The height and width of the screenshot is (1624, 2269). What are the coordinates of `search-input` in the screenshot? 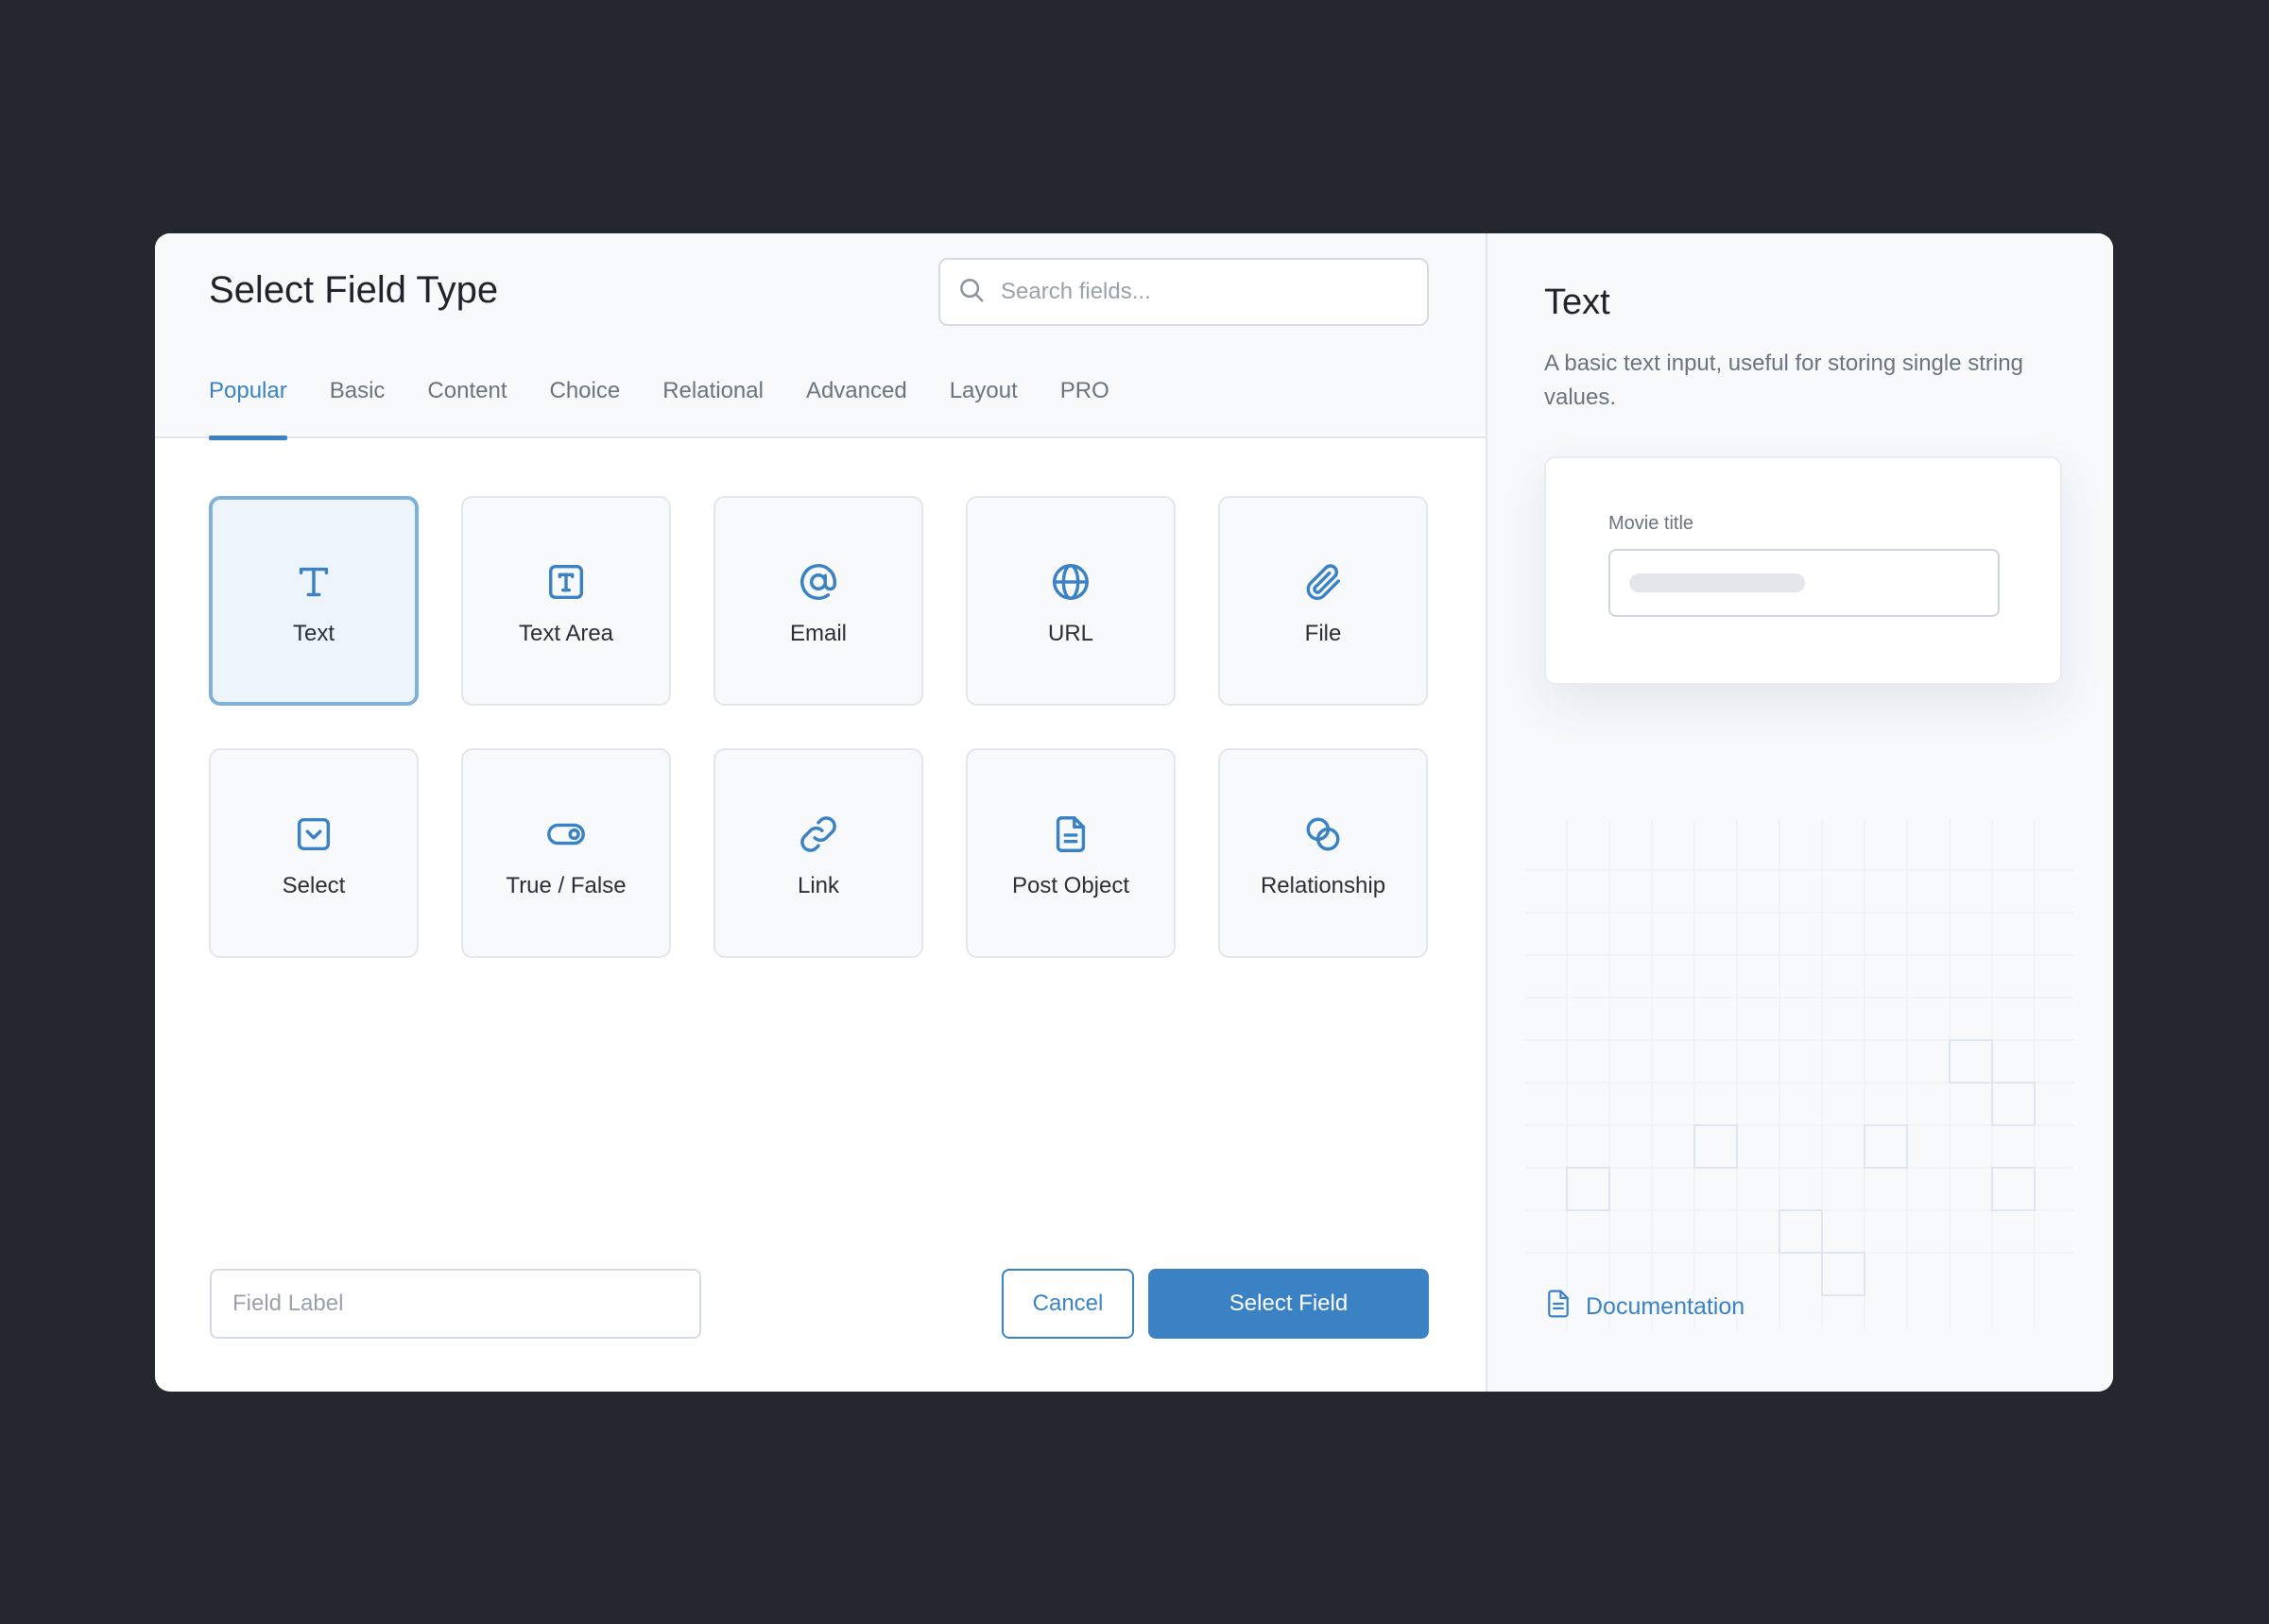 It's located at (1200, 292).